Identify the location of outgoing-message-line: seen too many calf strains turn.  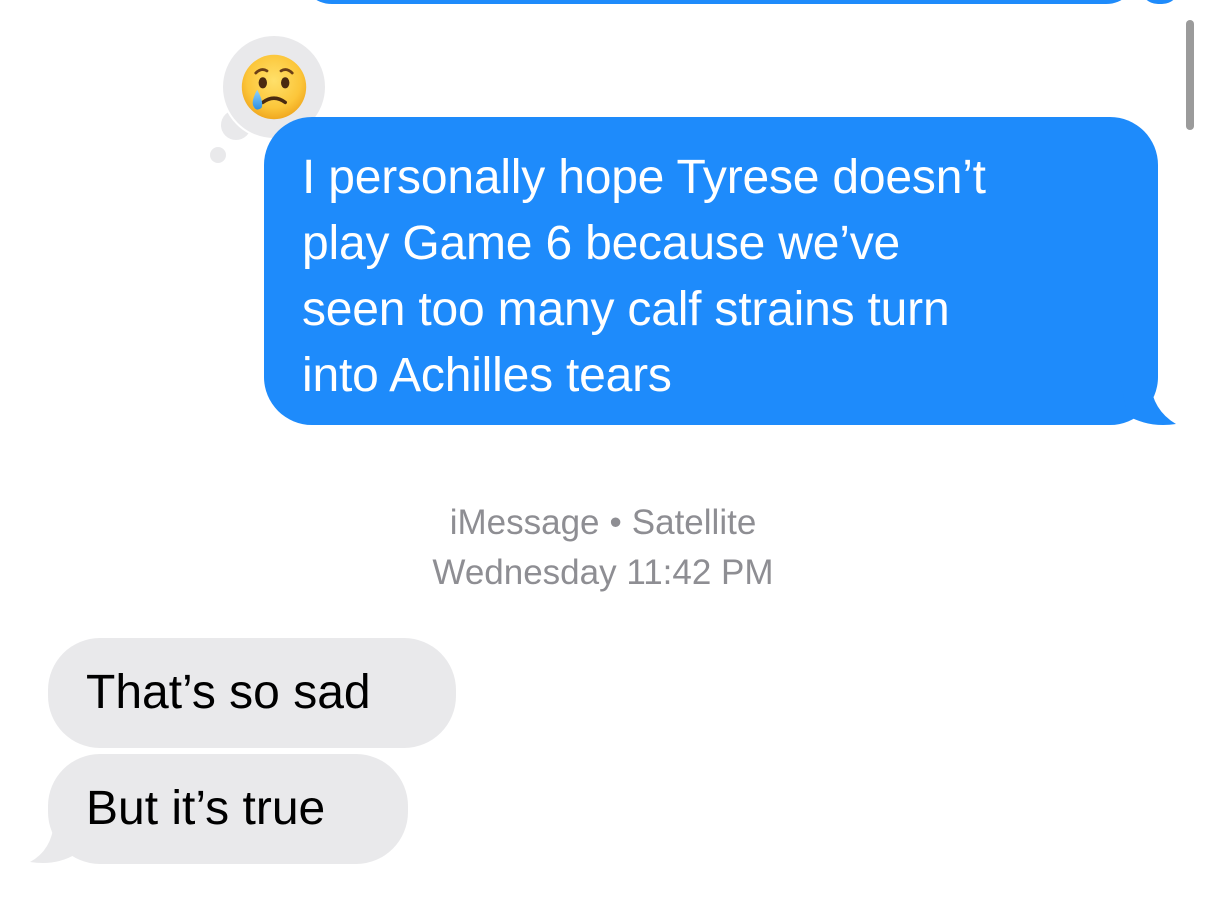
(626, 309).